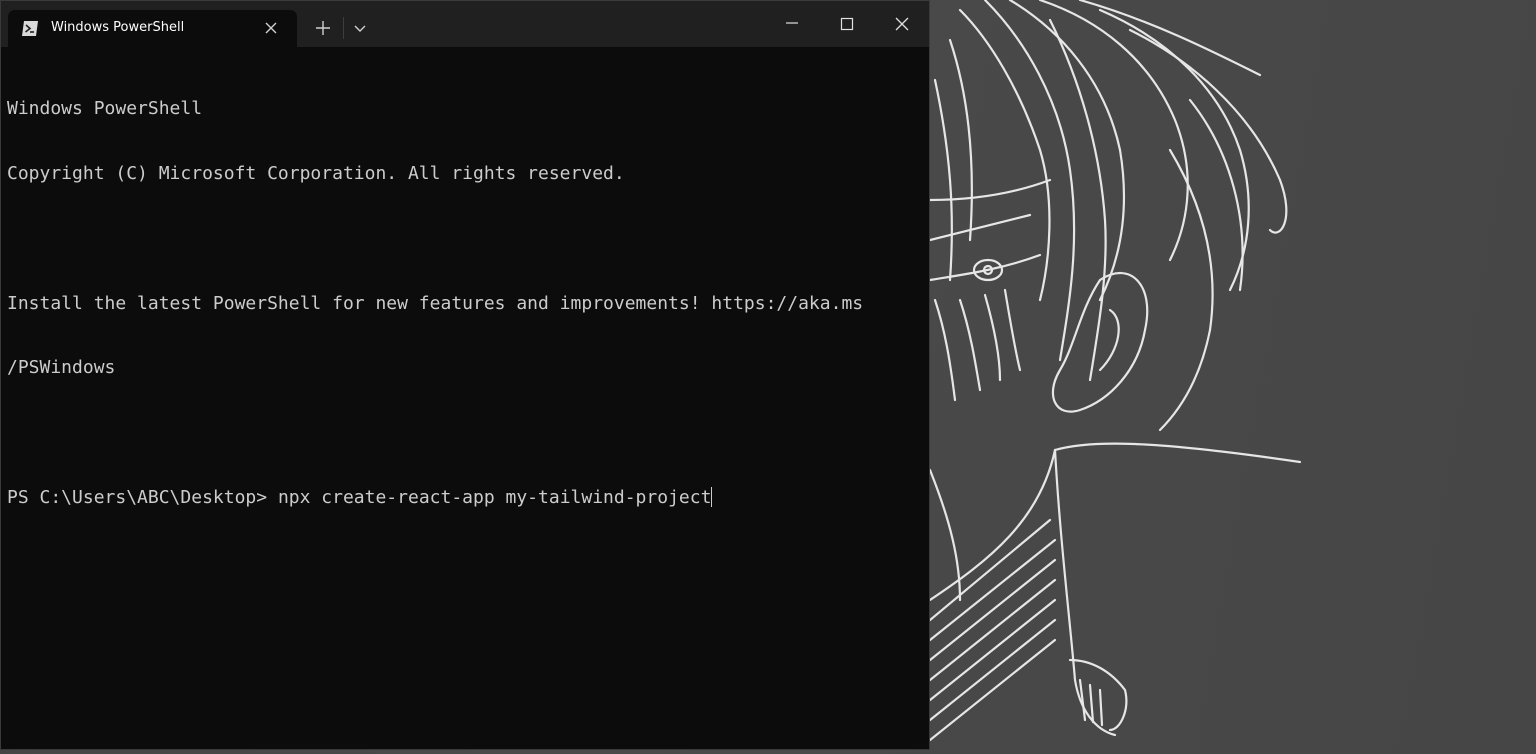  I want to click on minimize-icon, so click(792, 23).